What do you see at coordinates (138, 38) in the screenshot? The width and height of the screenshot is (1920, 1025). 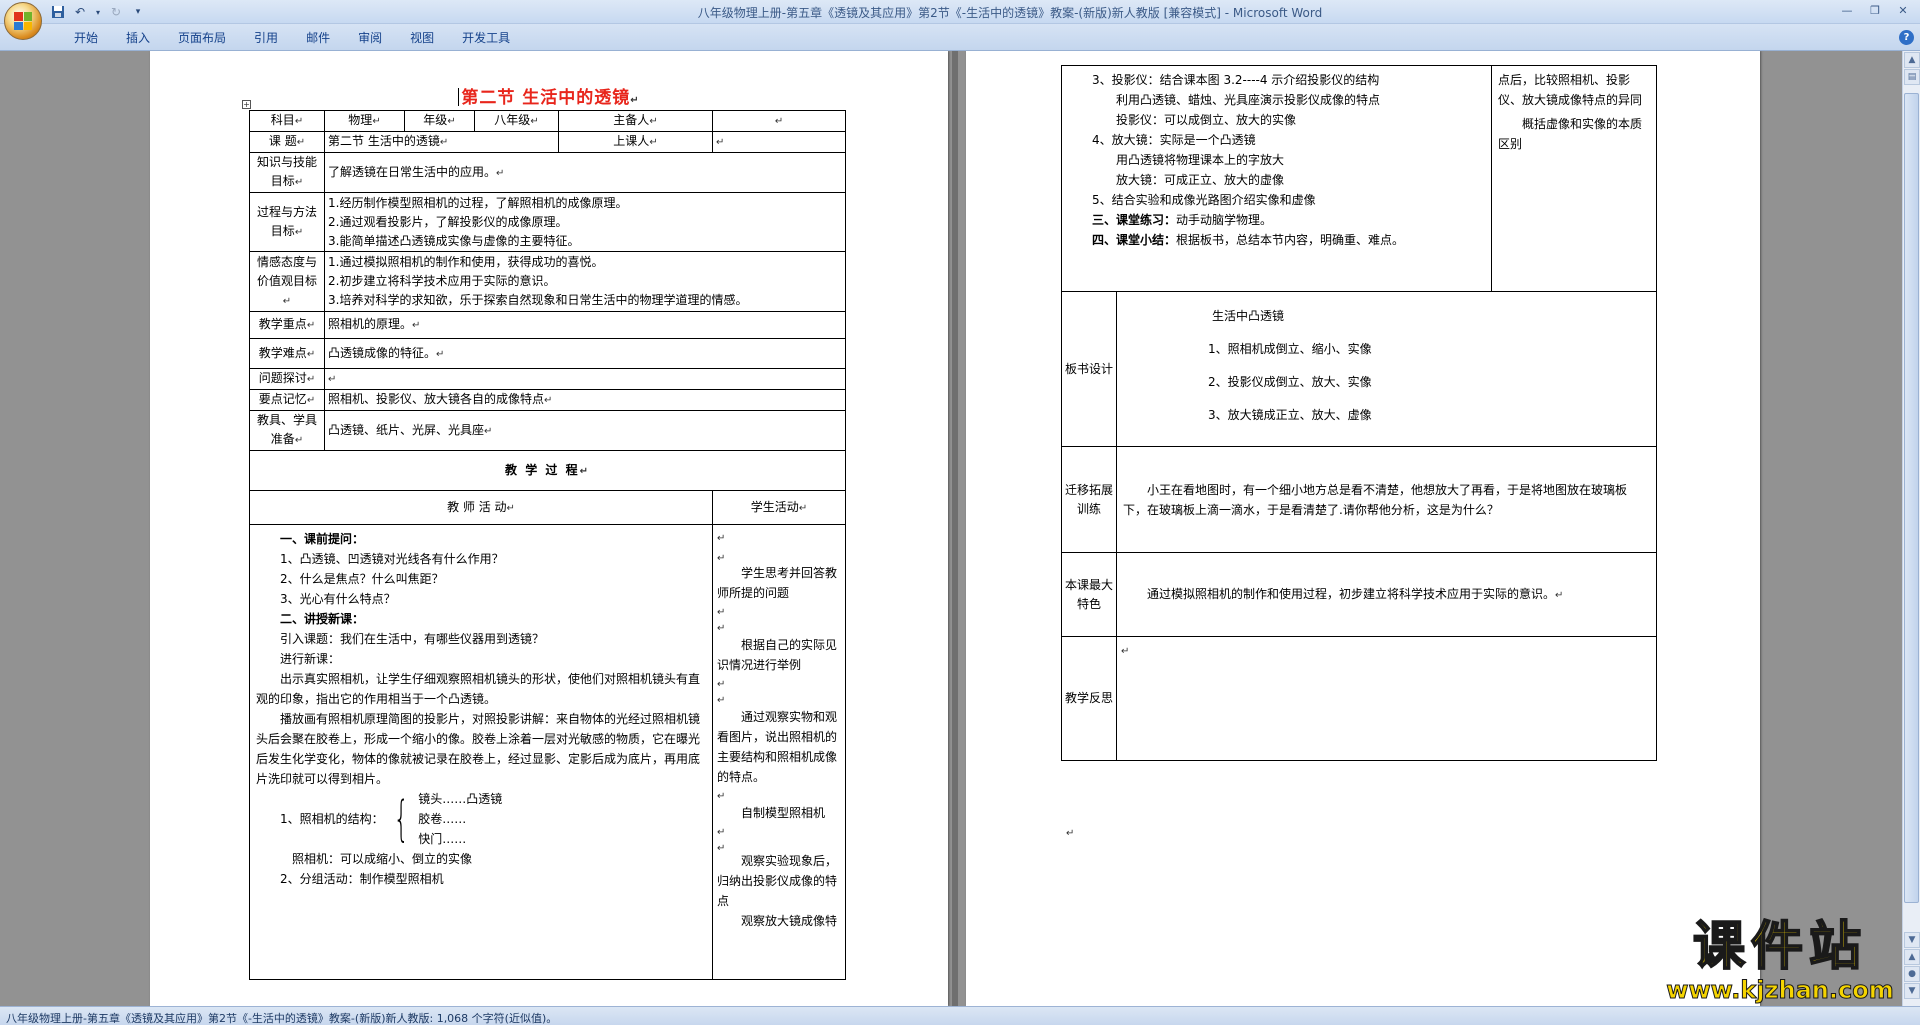 I see `tab-insert: 插入` at bounding box center [138, 38].